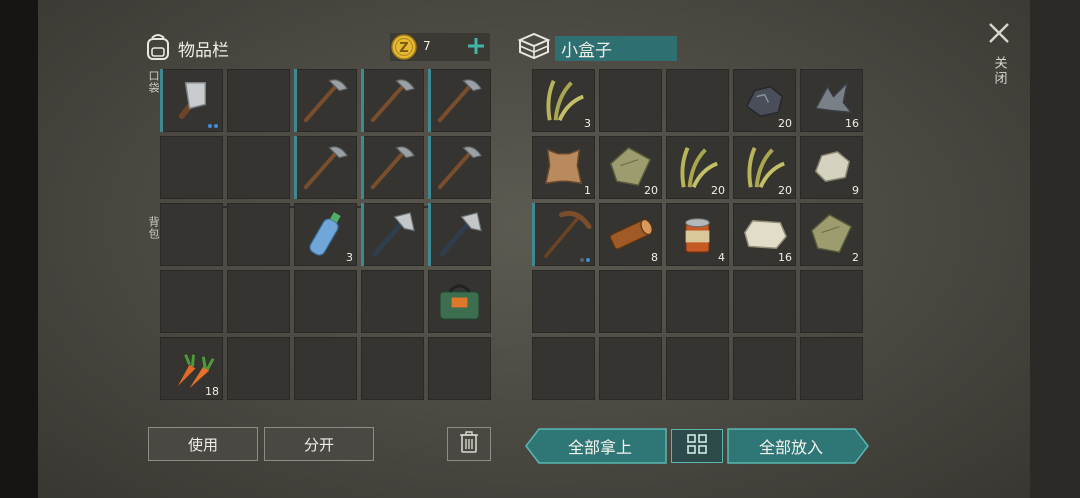 The width and height of the screenshot is (1080, 498). Describe the element at coordinates (191, 368) in the screenshot. I see `left-slot: 18` at that location.